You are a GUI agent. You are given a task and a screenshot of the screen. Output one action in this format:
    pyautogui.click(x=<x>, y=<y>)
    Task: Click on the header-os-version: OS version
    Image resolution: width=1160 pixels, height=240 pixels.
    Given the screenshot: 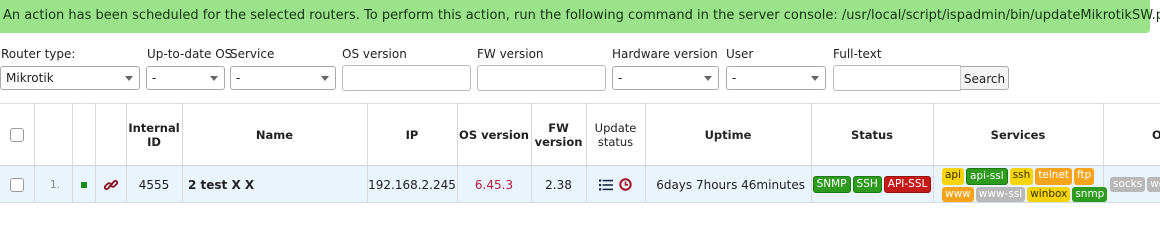 What is the action you would take?
    pyautogui.click(x=494, y=134)
    